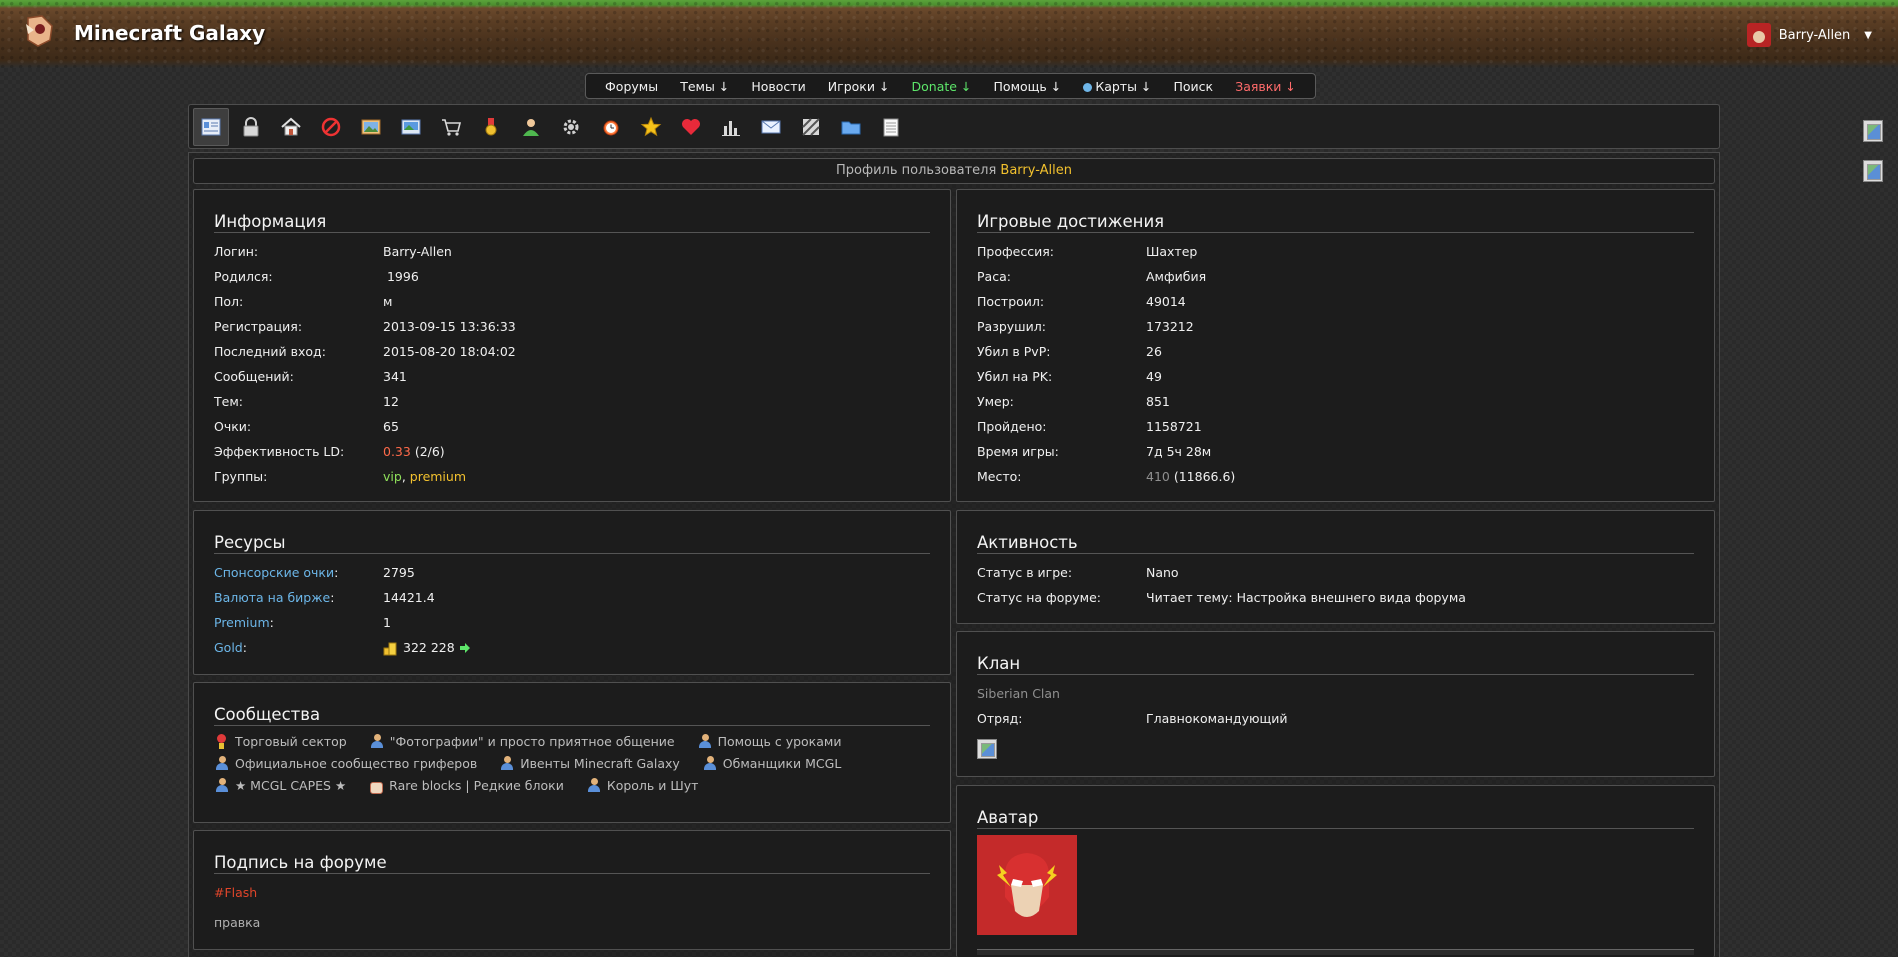 This screenshot has width=1898, height=957. I want to click on community-scammers: Обманщики MCGL, so click(772, 763).